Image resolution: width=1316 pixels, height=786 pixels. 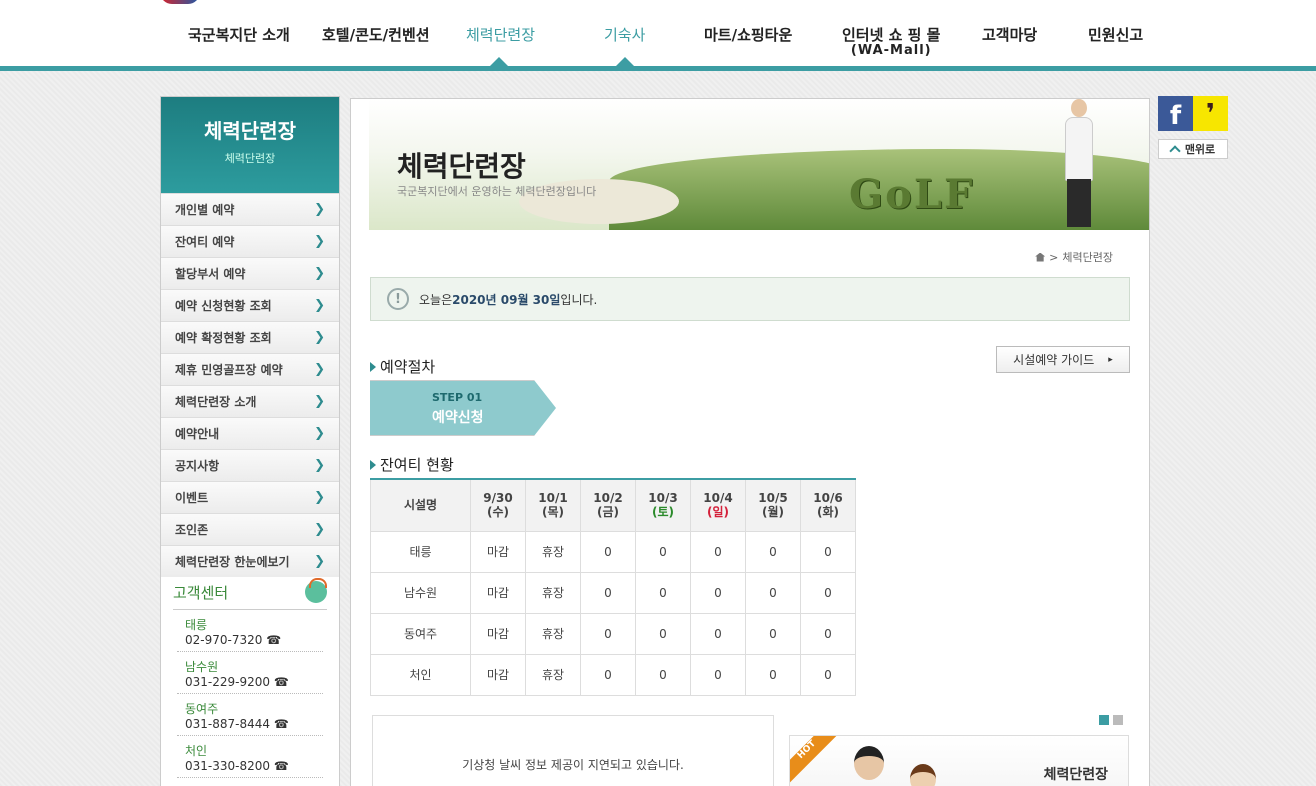 What do you see at coordinates (1210, 113) in the screenshot?
I see `kakaostory-icon: ❜` at bounding box center [1210, 113].